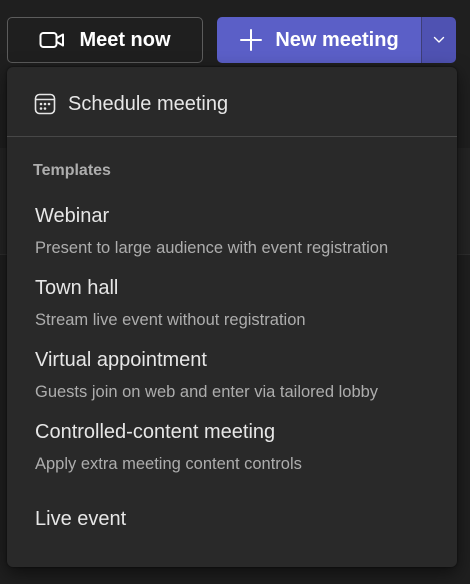 Image resolution: width=470 pixels, height=584 pixels. I want to click on new-meeting-dropdown-button, so click(439, 40).